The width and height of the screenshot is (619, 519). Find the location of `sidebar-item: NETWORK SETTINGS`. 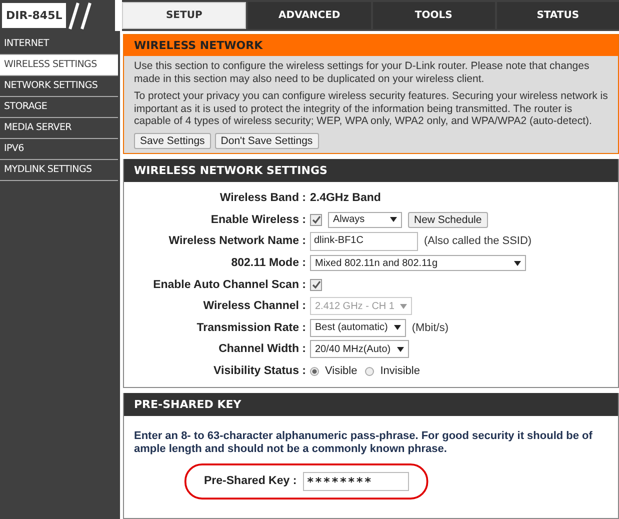

sidebar-item: NETWORK SETTINGS is located at coordinates (59, 86).